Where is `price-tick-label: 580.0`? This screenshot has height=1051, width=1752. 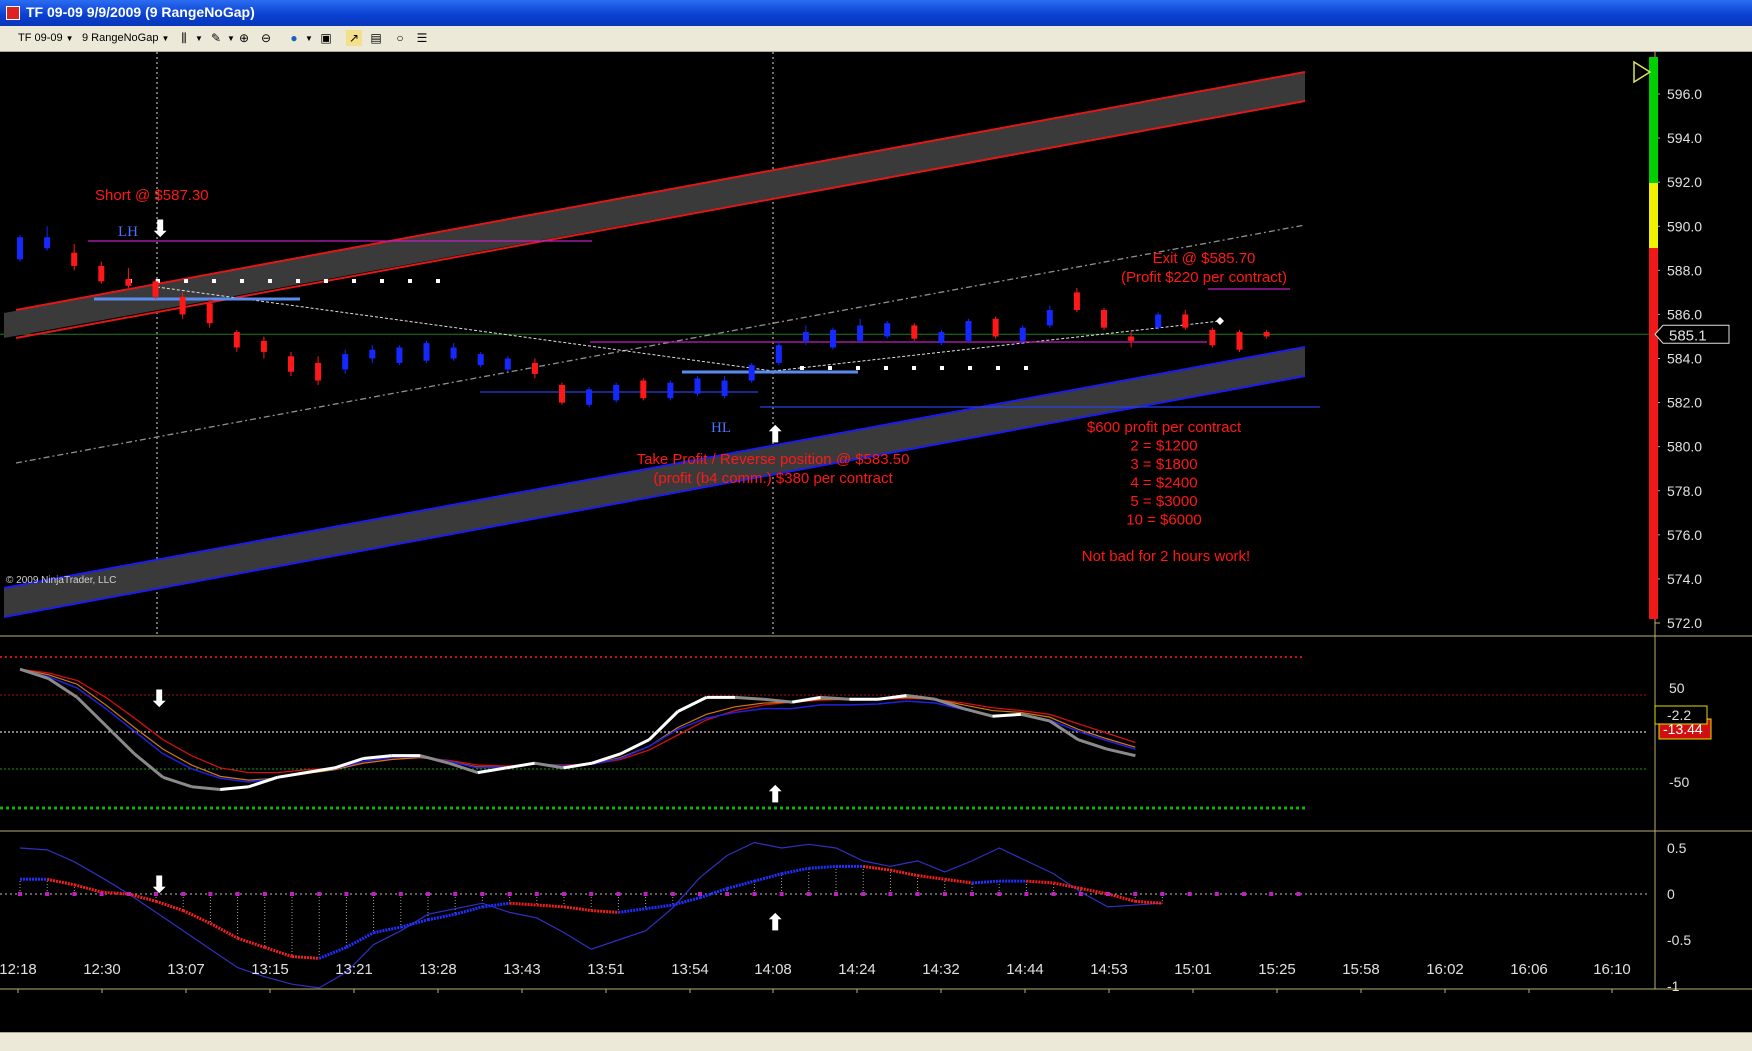
price-tick-label: 580.0 is located at coordinates (1684, 447).